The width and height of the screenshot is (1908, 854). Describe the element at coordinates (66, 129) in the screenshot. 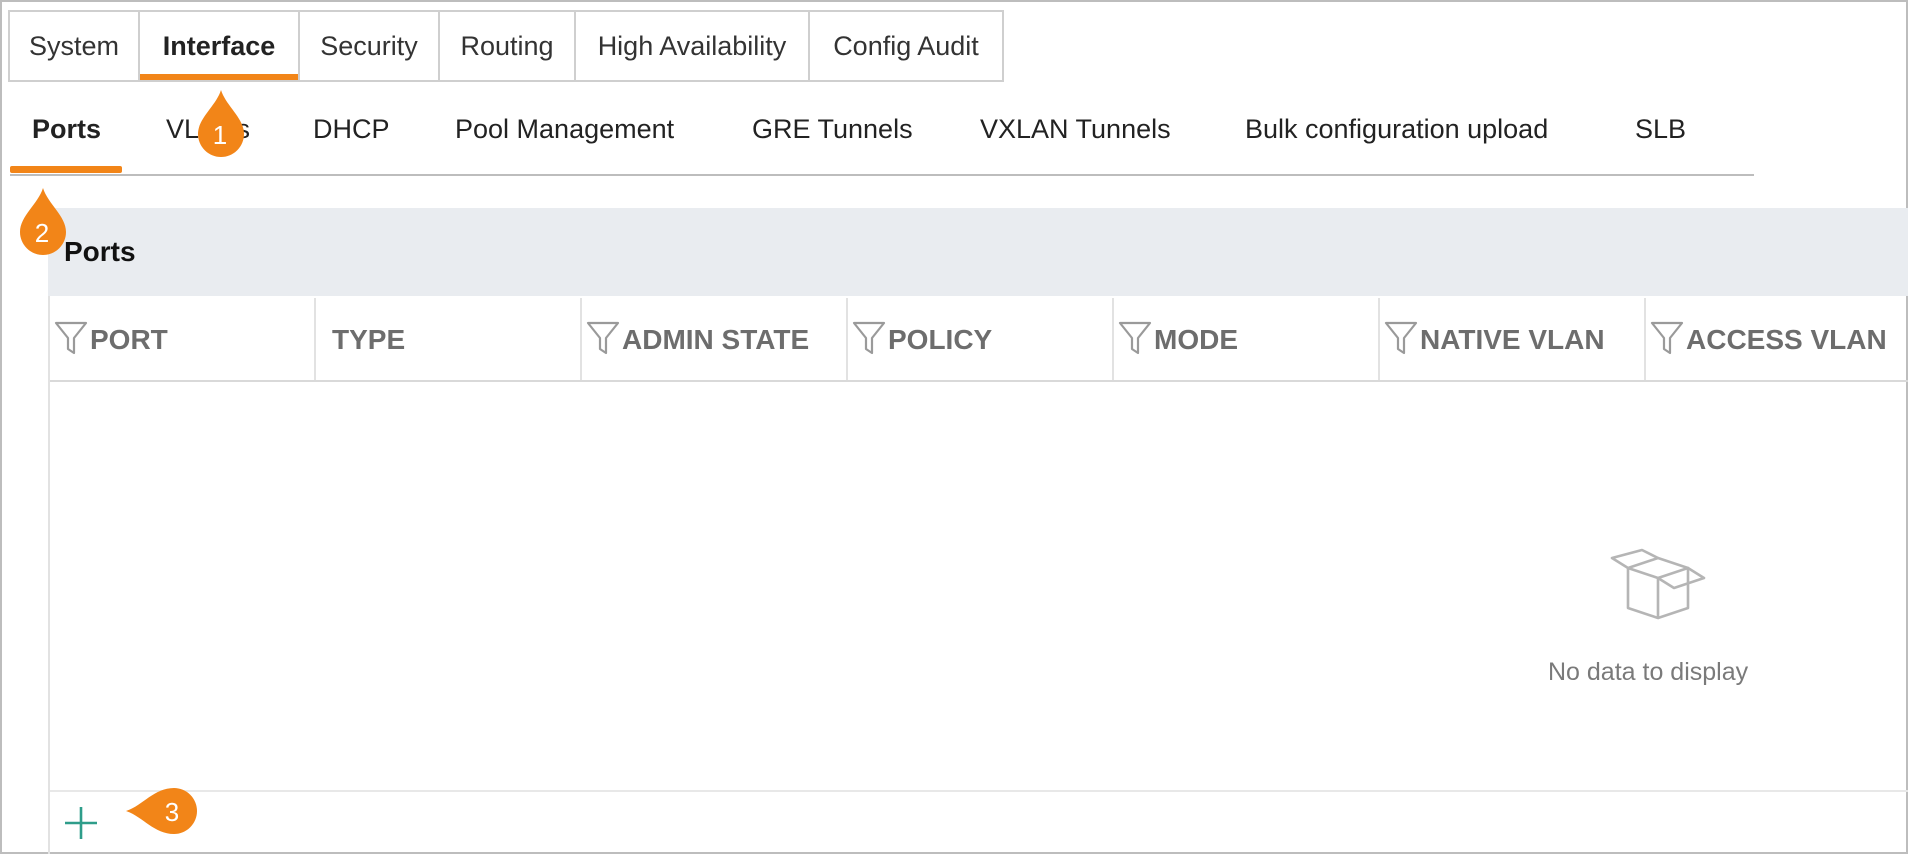

I see `subtab-ports: Ports` at that location.